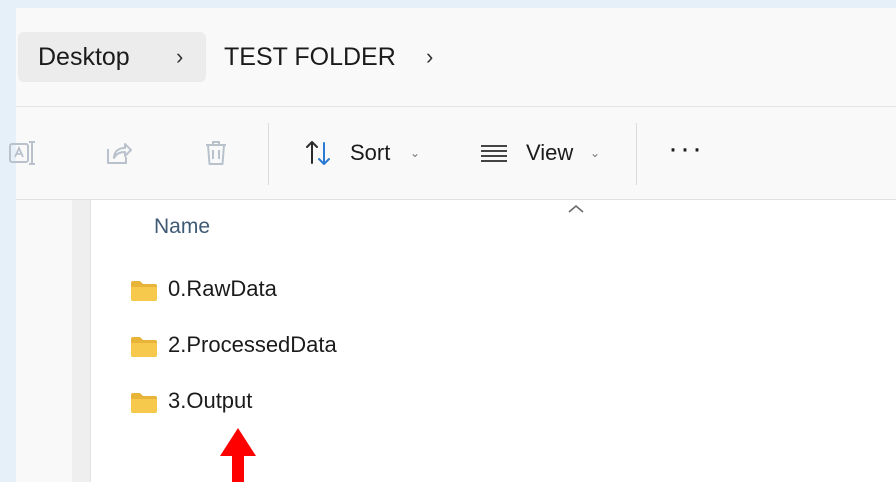 The image size is (896, 482). Describe the element at coordinates (326, 290) in the screenshot. I see `list-item: 0.RawData` at that location.